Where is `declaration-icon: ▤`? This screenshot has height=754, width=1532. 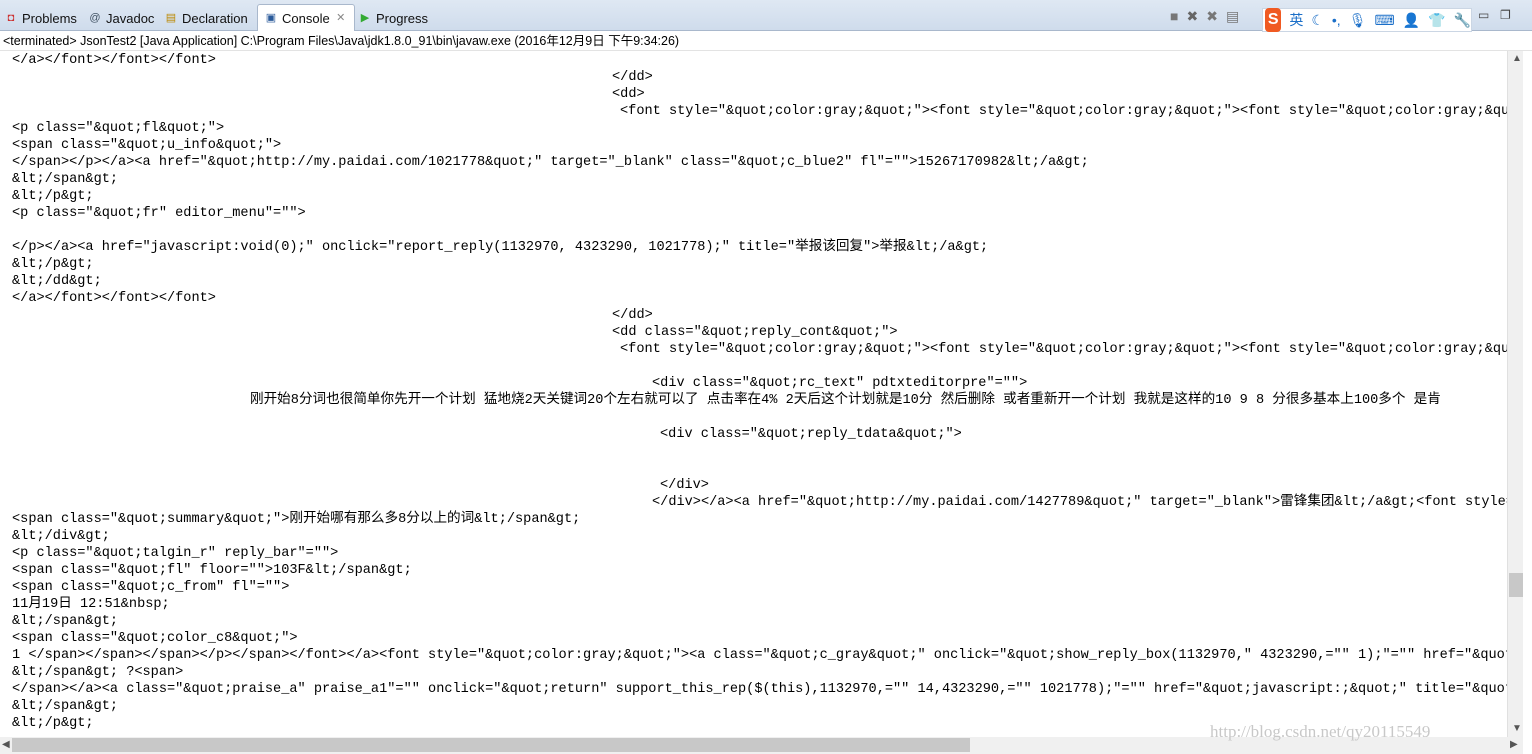 declaration-icon: ▤ is located at coordinates (171, 18).